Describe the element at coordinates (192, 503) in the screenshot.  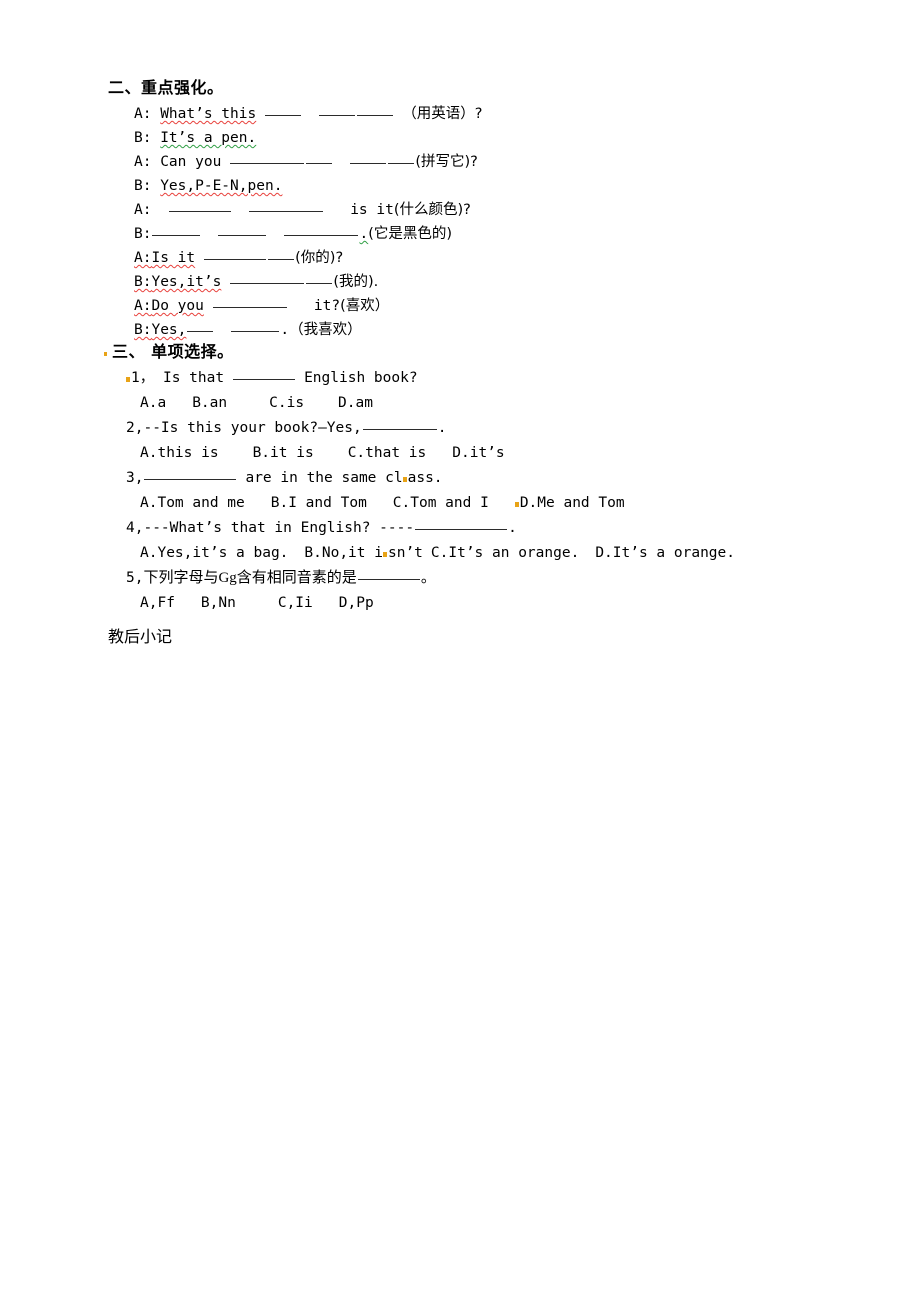
I see `option: A.Tom and me` at that location.